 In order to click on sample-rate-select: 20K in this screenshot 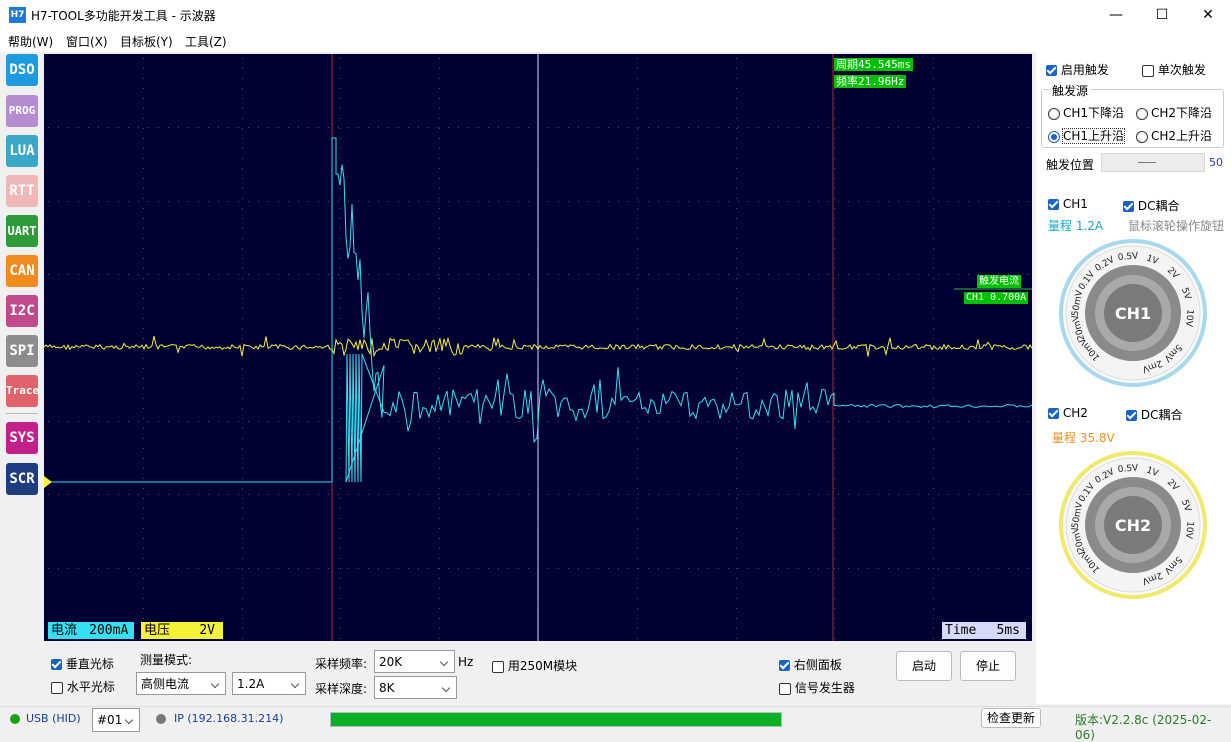, I will do `click(414, 661)`.